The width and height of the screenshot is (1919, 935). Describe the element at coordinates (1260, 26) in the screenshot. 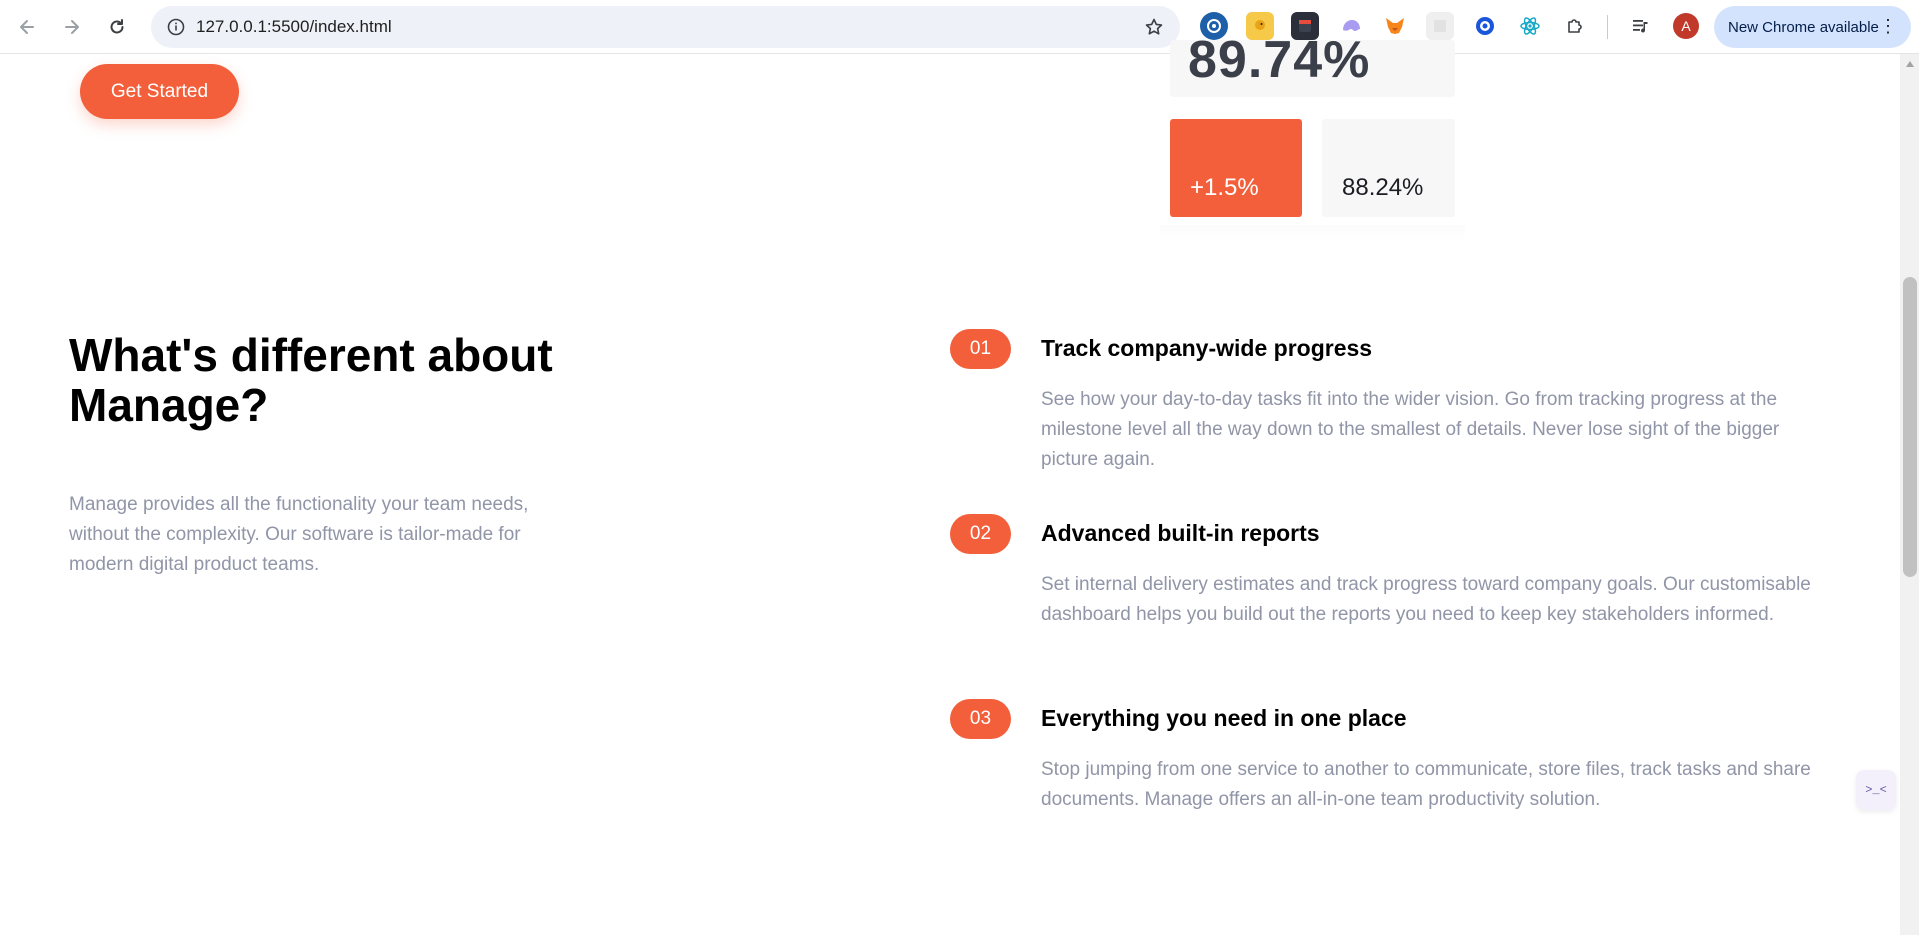

I see `duck-icon` at that location.